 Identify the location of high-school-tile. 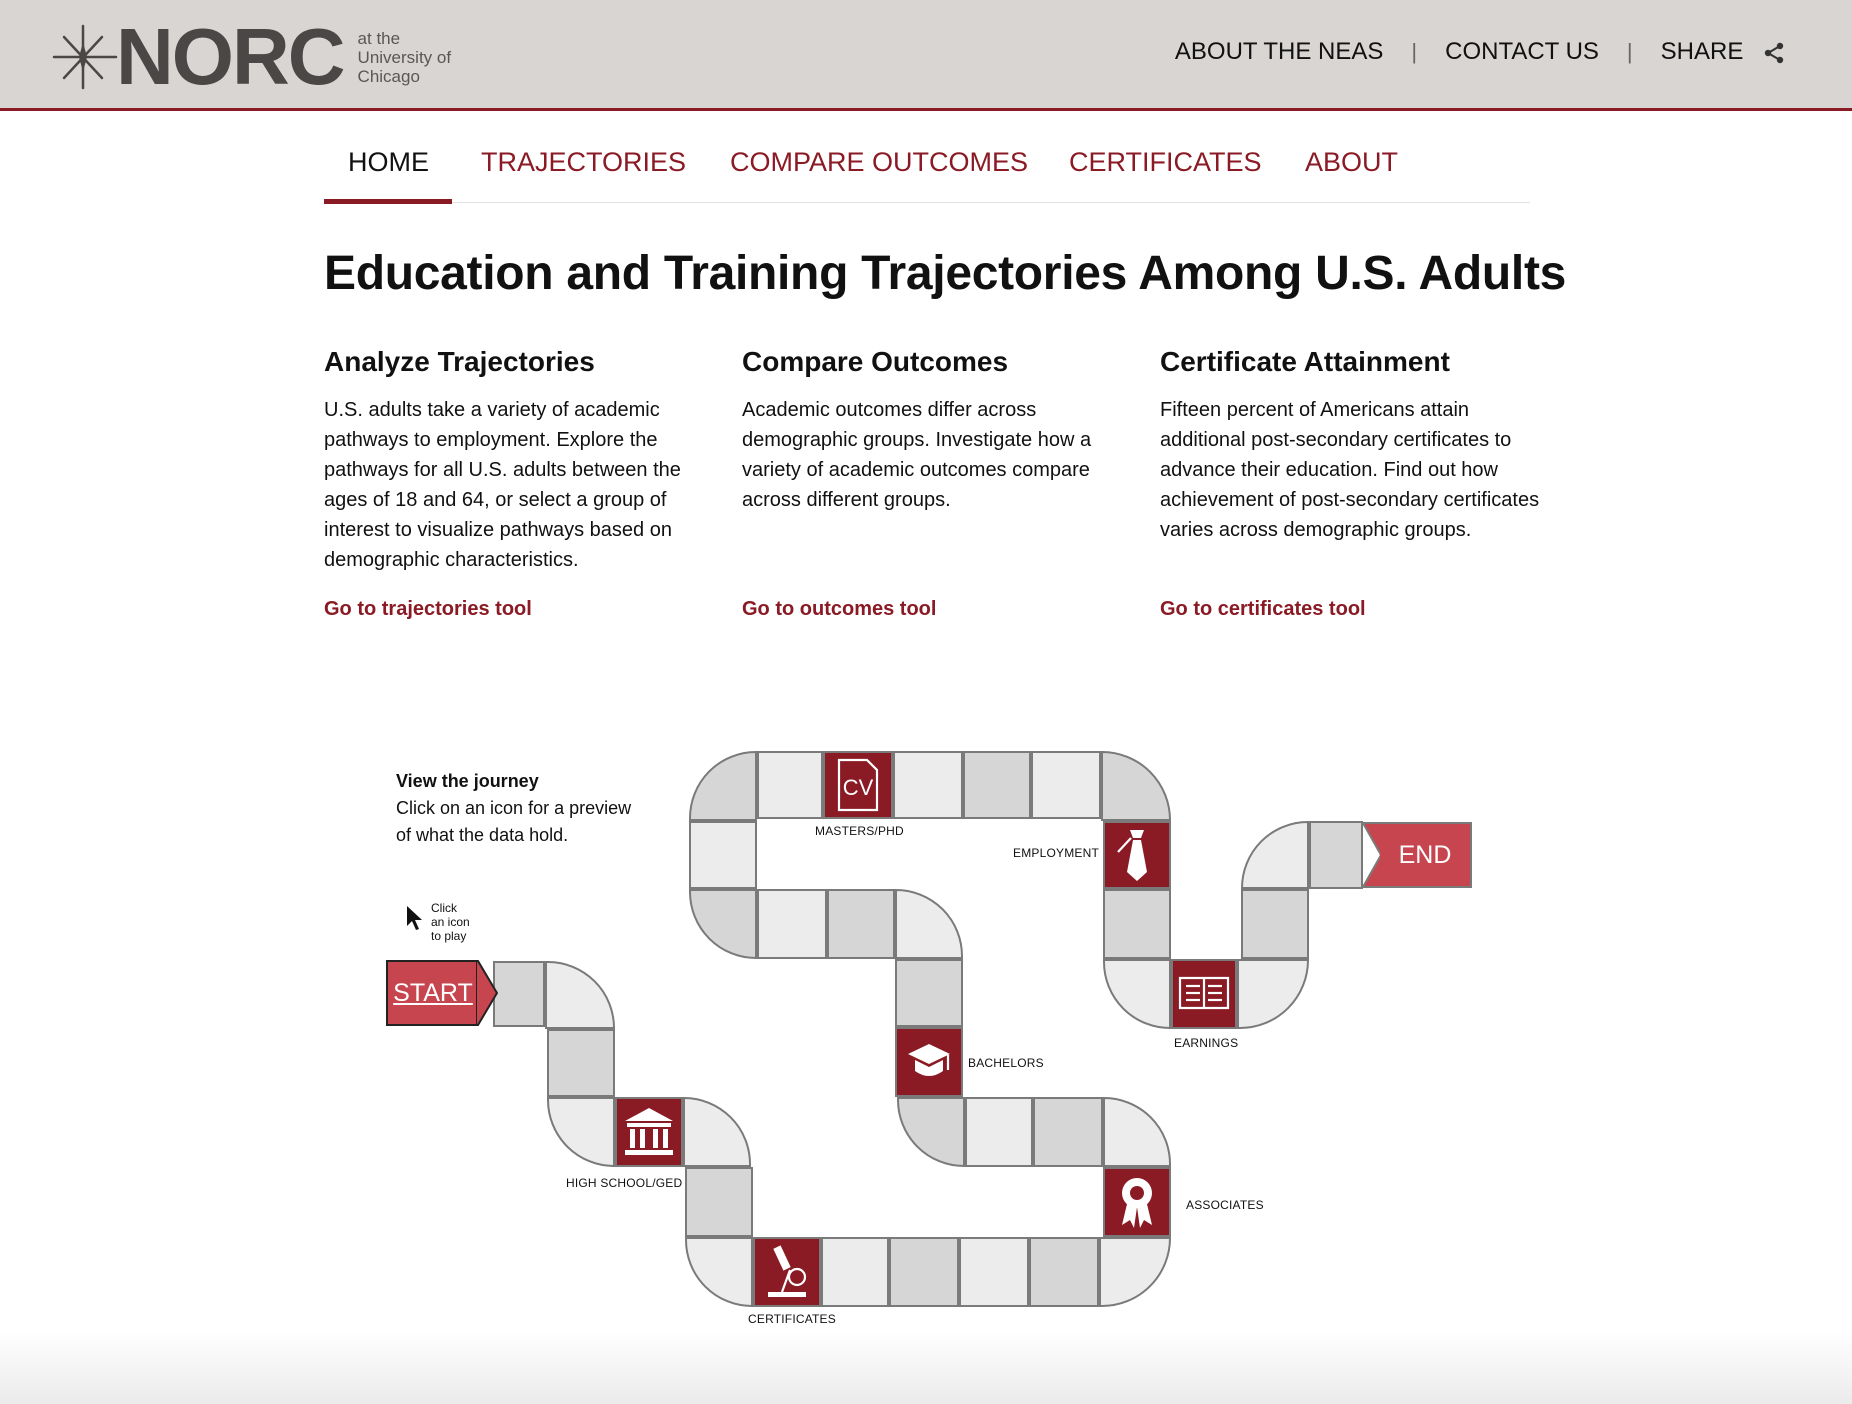
(649, 1132).